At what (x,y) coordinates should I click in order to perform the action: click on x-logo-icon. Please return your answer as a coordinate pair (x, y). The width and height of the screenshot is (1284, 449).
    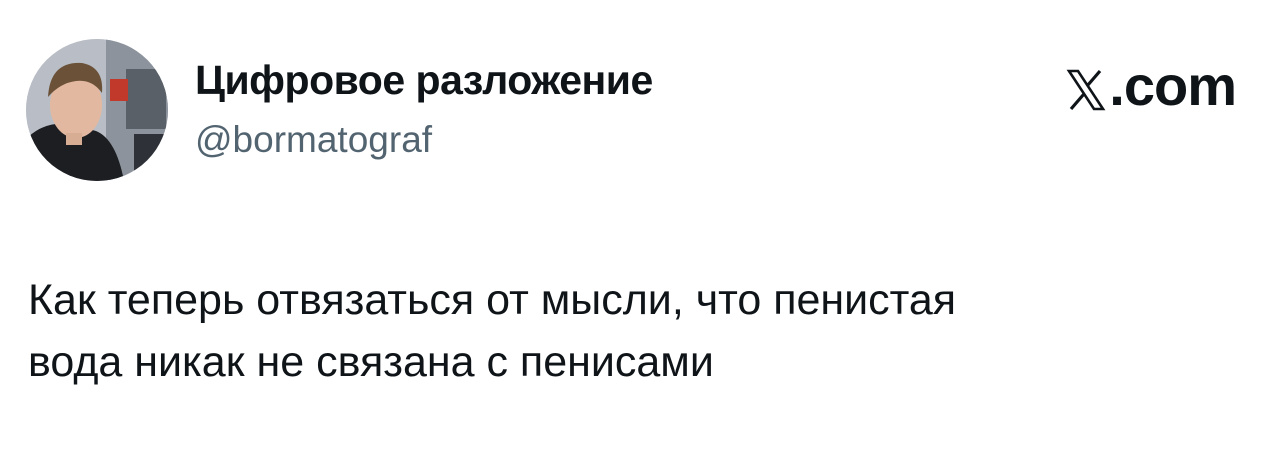
    Looking at the image, I should click on (1086, 90).